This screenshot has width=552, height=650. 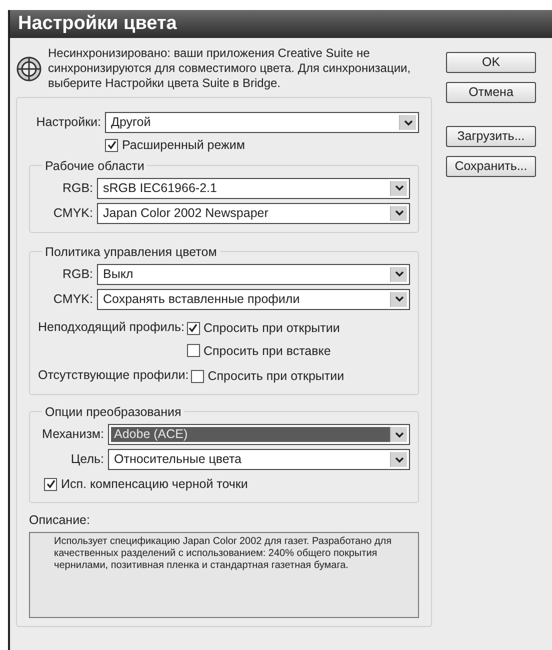 What do you see at coordinates (250, 434) in the screenshot?
I see `dropdown-value: Adobe (ACE)` at bounding box center [250, 434].